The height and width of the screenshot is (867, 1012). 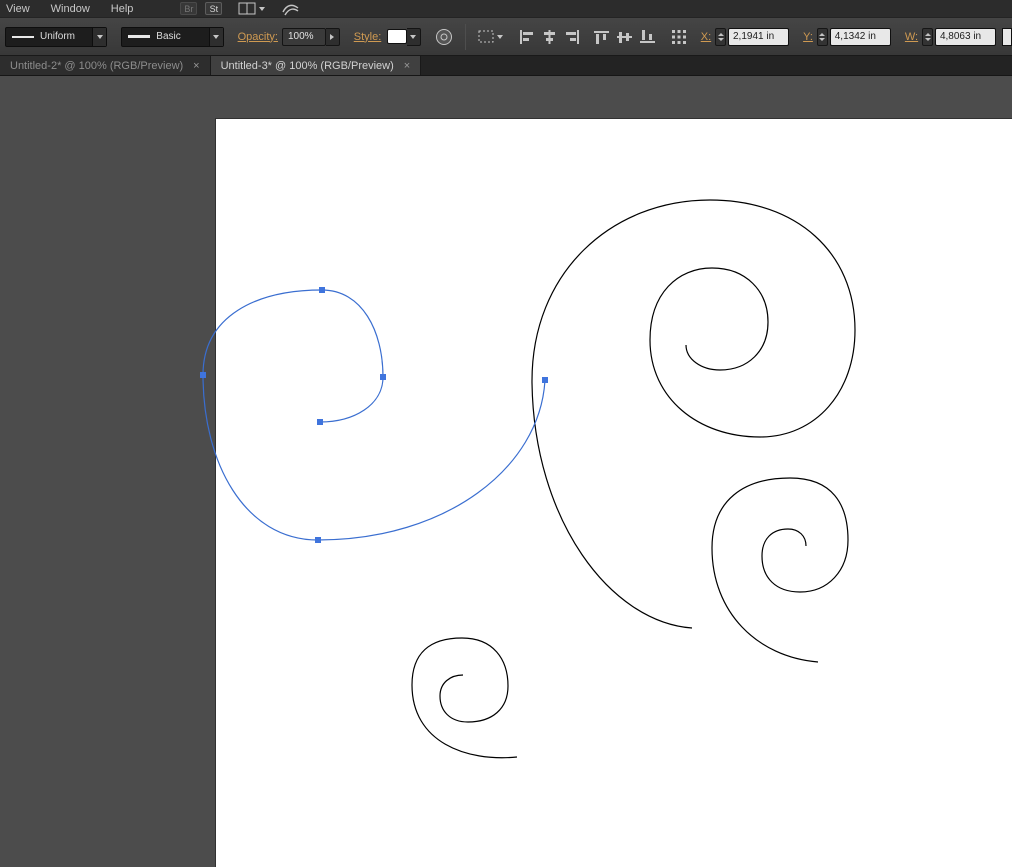 I want to click on align-left-icon, so click(x=526, y=36).